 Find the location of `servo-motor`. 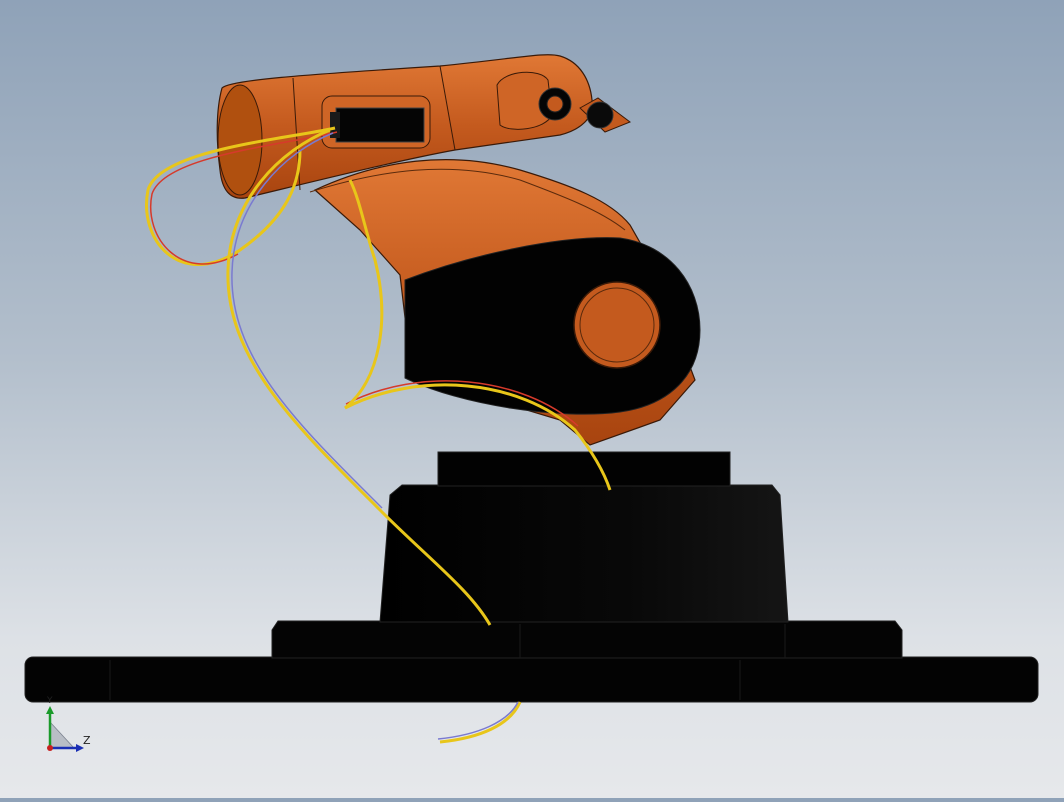

servo-motor is located at coordinates (376, 122).